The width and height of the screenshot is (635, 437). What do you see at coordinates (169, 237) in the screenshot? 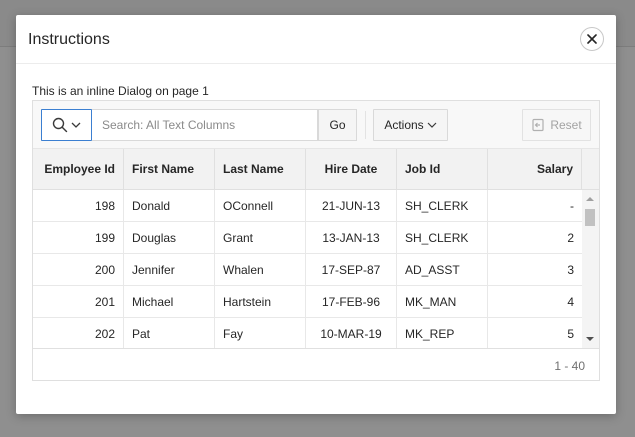
I see `cell-first-name: Douglas` at bounding box center [169, 237].